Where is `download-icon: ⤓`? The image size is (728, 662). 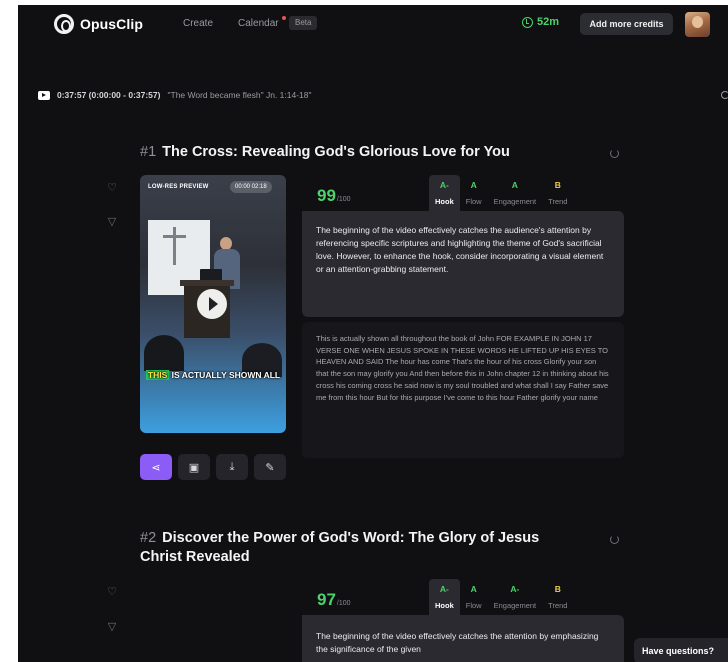 download-icon: ⤓ is located at coordinates (232, 466).